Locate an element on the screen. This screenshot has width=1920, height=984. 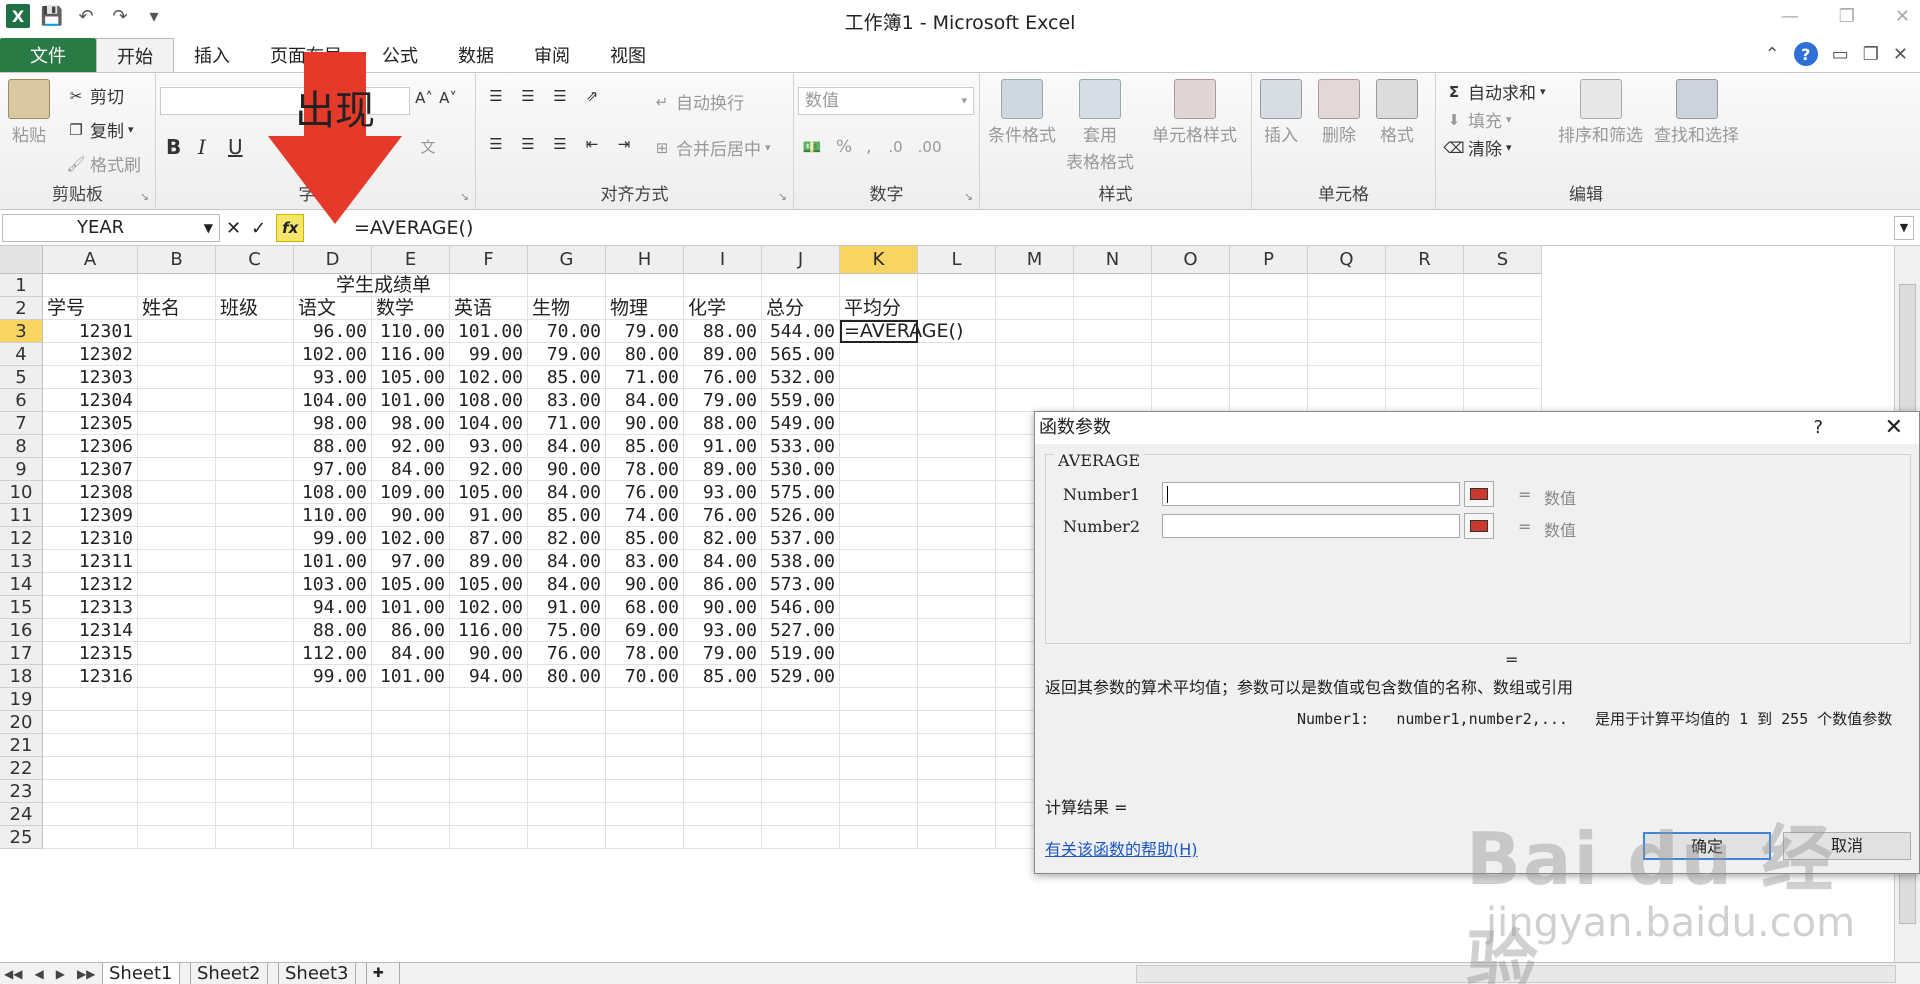
decrease-decimal-icon: .00 is located at coordinates (930, 147).